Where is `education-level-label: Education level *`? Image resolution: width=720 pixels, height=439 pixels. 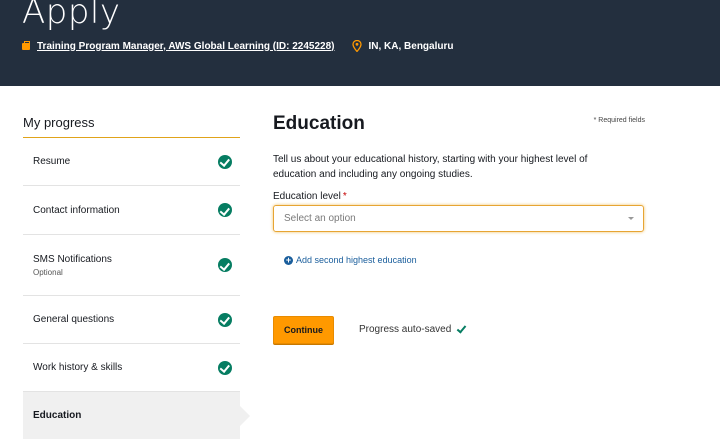 education-level-label: Education level * is located at coordinates (459, 196).